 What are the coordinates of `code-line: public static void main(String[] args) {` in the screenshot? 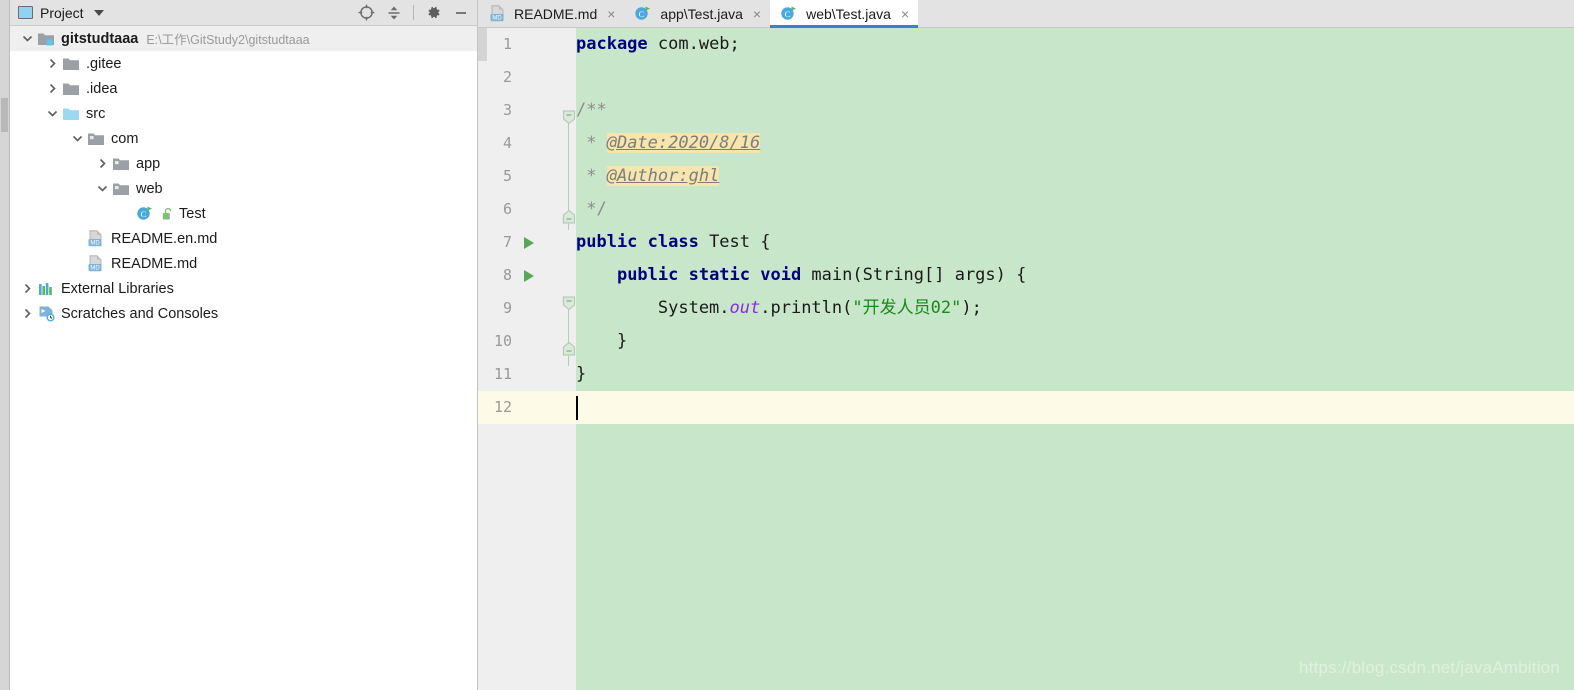 It's located at (1068, 275).